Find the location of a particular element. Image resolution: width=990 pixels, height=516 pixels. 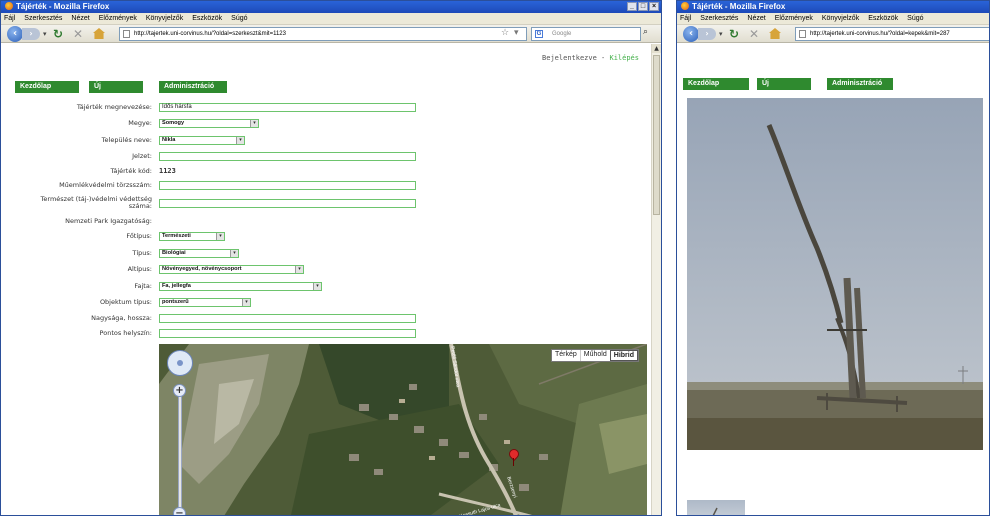

main-type-select: Természeti ▾ is located at coordinates (192, 236).